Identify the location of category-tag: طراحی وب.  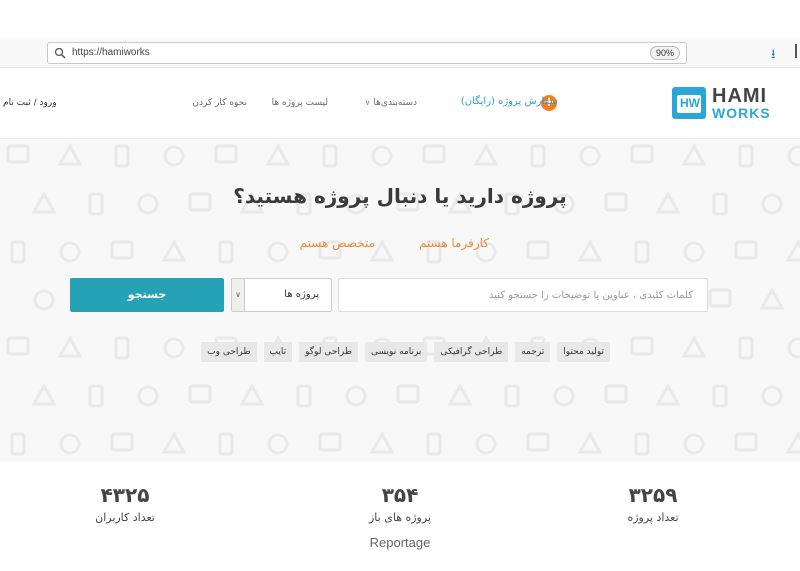
(229, 352).